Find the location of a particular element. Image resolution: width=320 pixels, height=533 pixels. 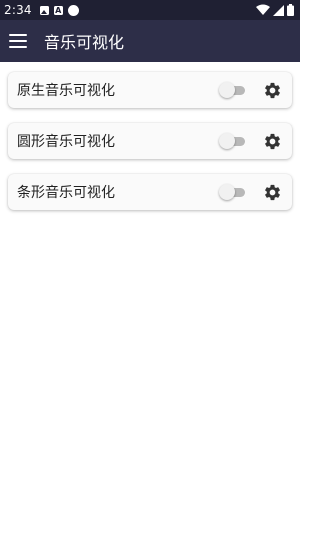

a-notification-icon: A is located at coordinates (58, 10).